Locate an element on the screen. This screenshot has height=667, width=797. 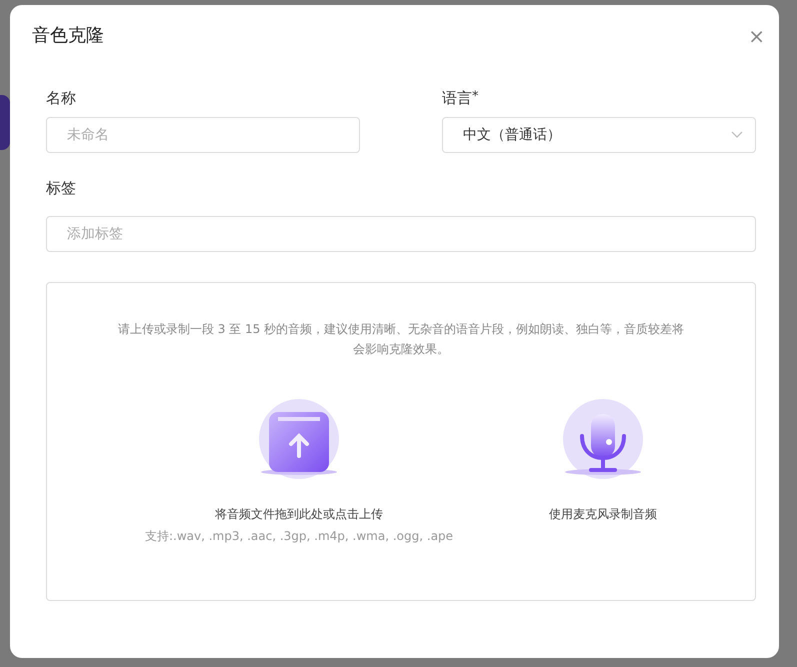
chevron-down-icon is located at coordinates (737, 135).